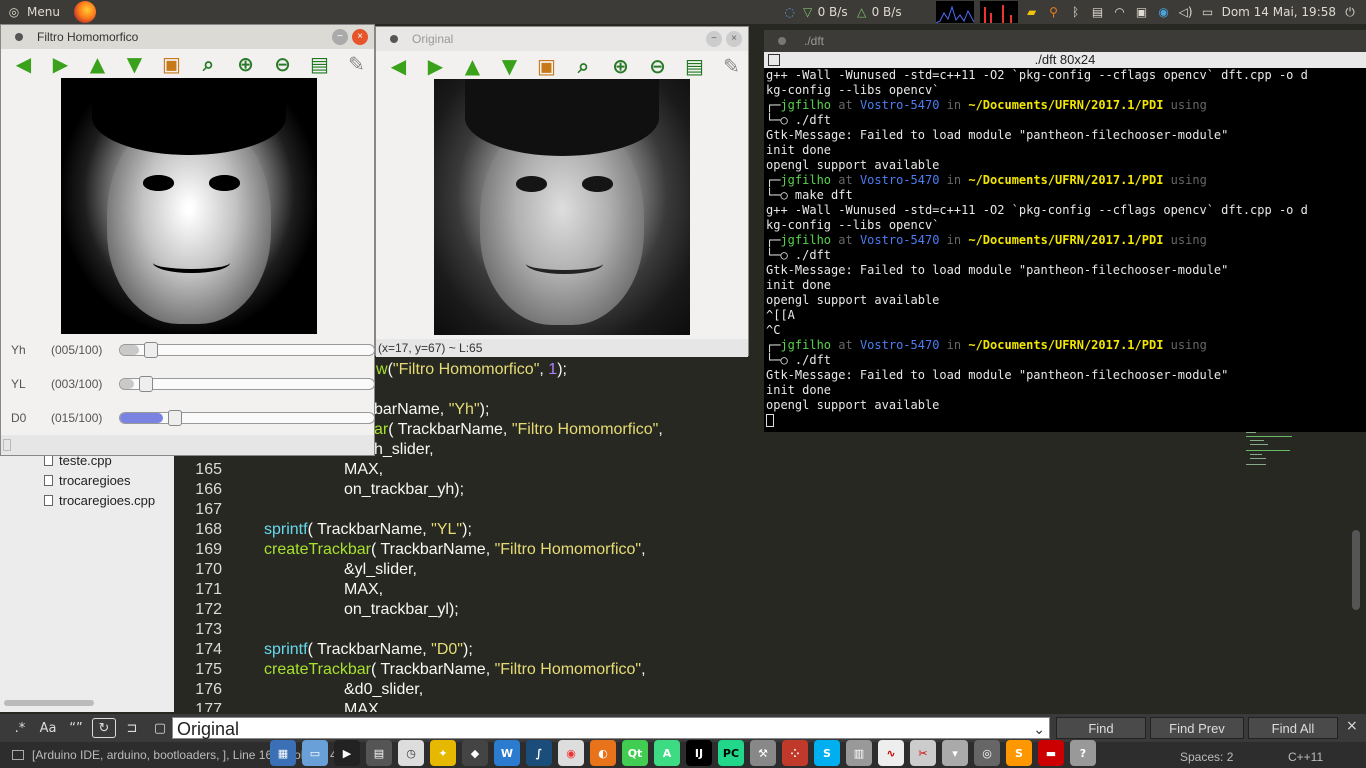  What do you see at coordinates (411, 753) in the screenshot?
I see `clock-icon: ◷` at bounding box center [411, 753].